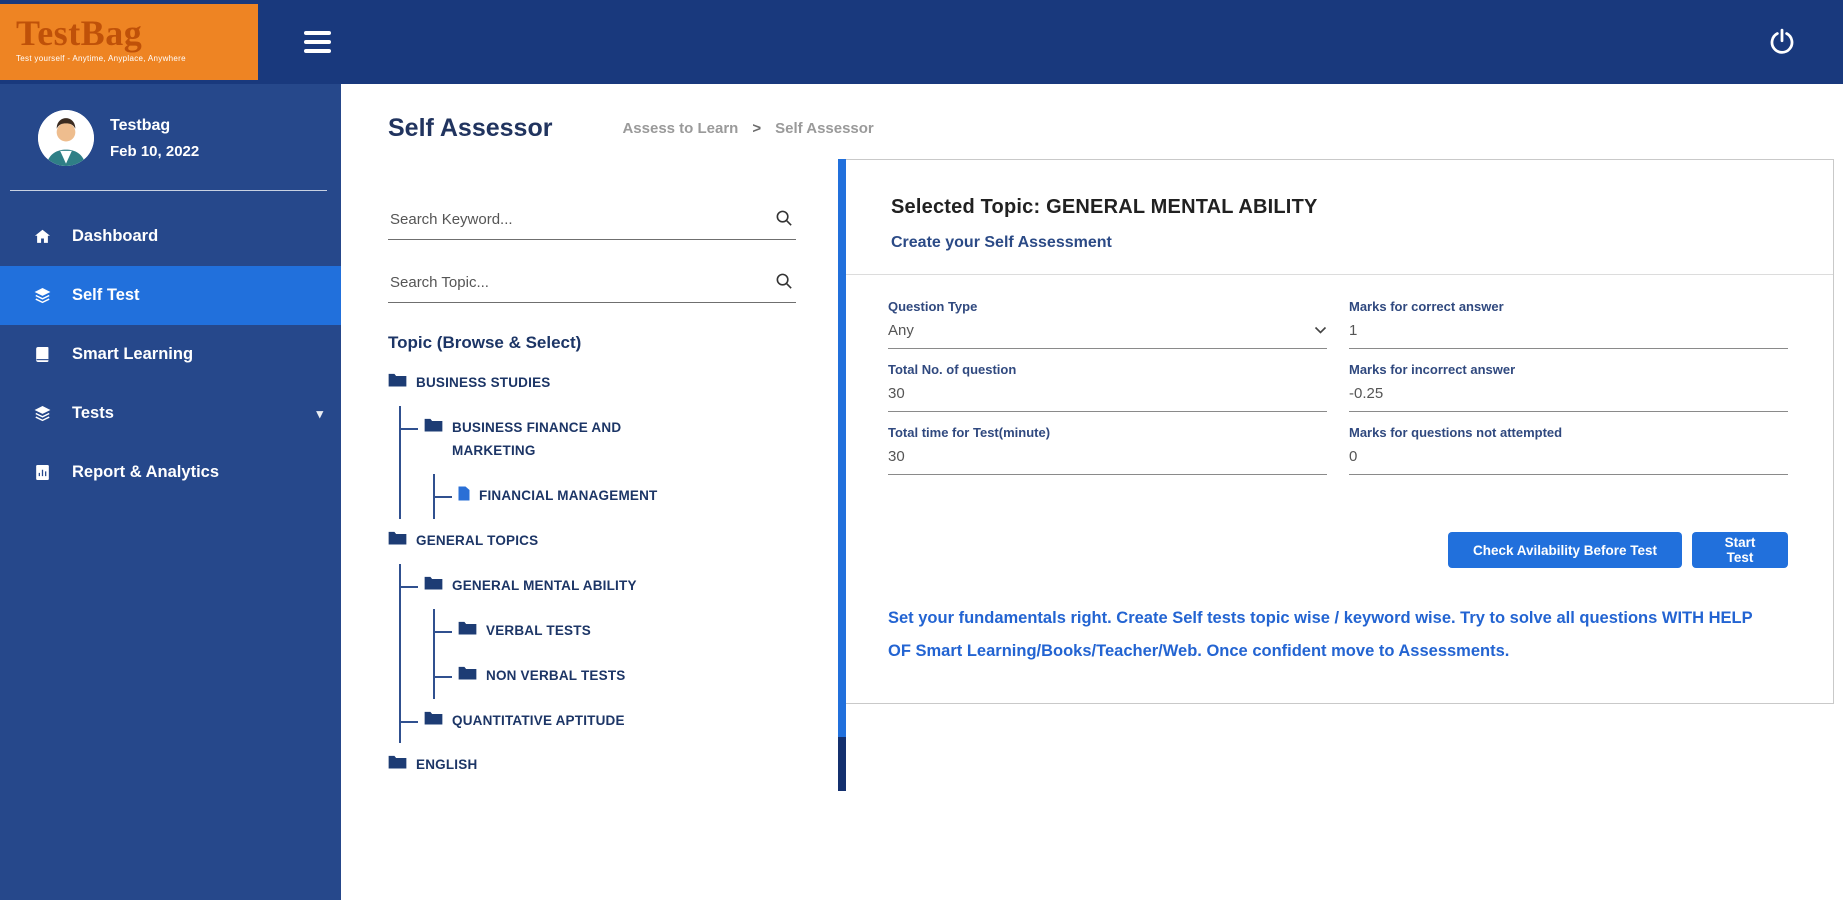  What do you see at coordinates (1104, 207) in the screenshot?
I see `selected-topic-title: Selected Topic: GENERAL MENTAL ABILITY` at bounding box center [1104, 207].